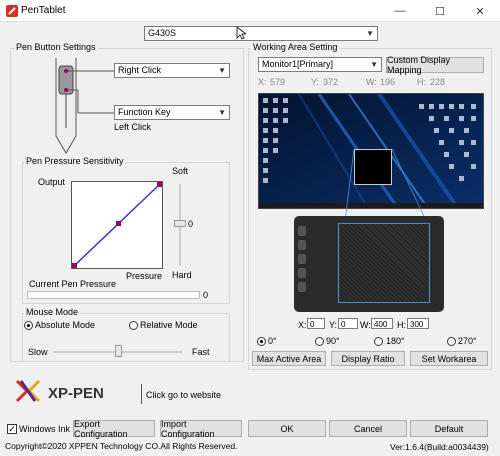  What do you see at coordinates (348, 323) in the screenshot?
I see `tablet-y-field: 0` at bounding box center [348, 323].